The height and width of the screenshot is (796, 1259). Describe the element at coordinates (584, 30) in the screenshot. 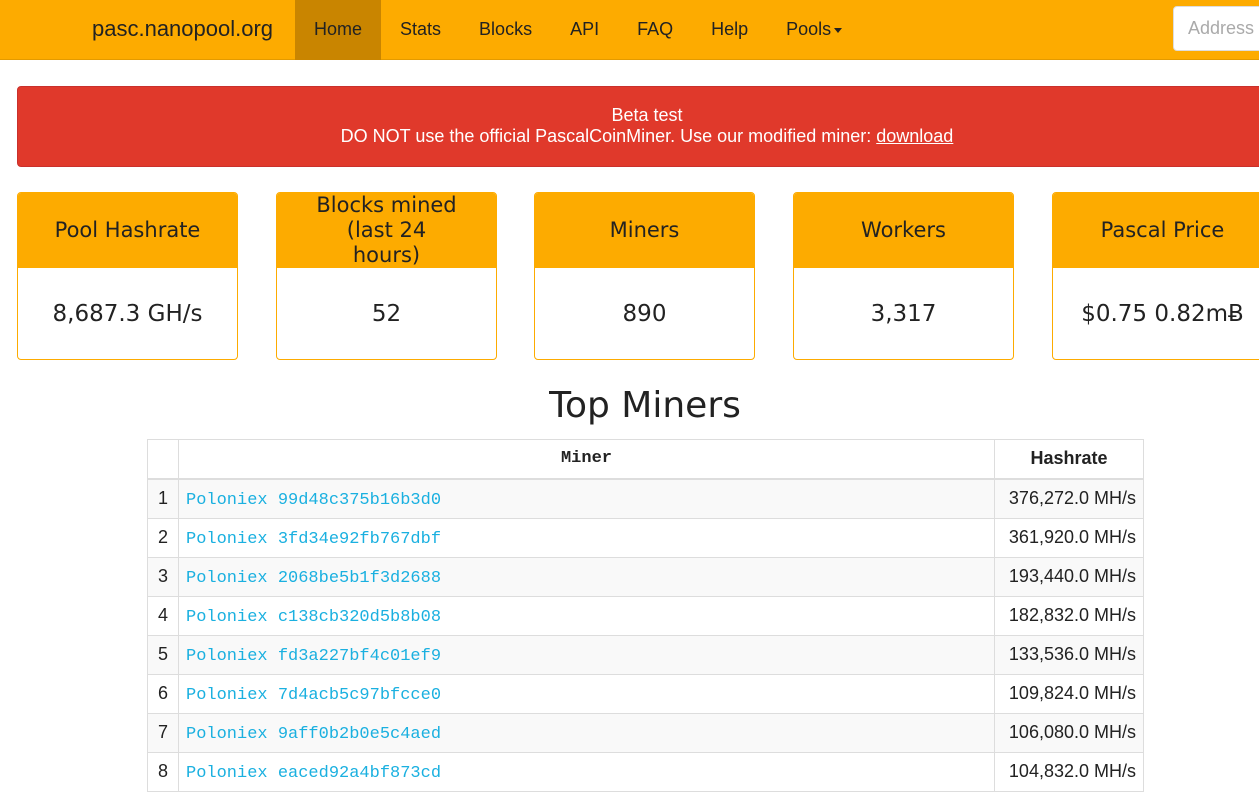

I see `nav-api: API` at that location.